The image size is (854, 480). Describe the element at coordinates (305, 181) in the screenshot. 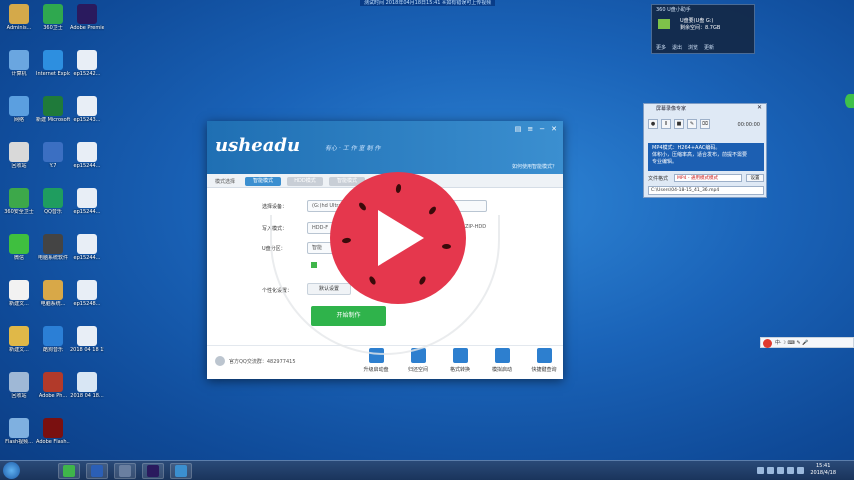

I see `tab-hdd-mode: HDD模式` at that location.